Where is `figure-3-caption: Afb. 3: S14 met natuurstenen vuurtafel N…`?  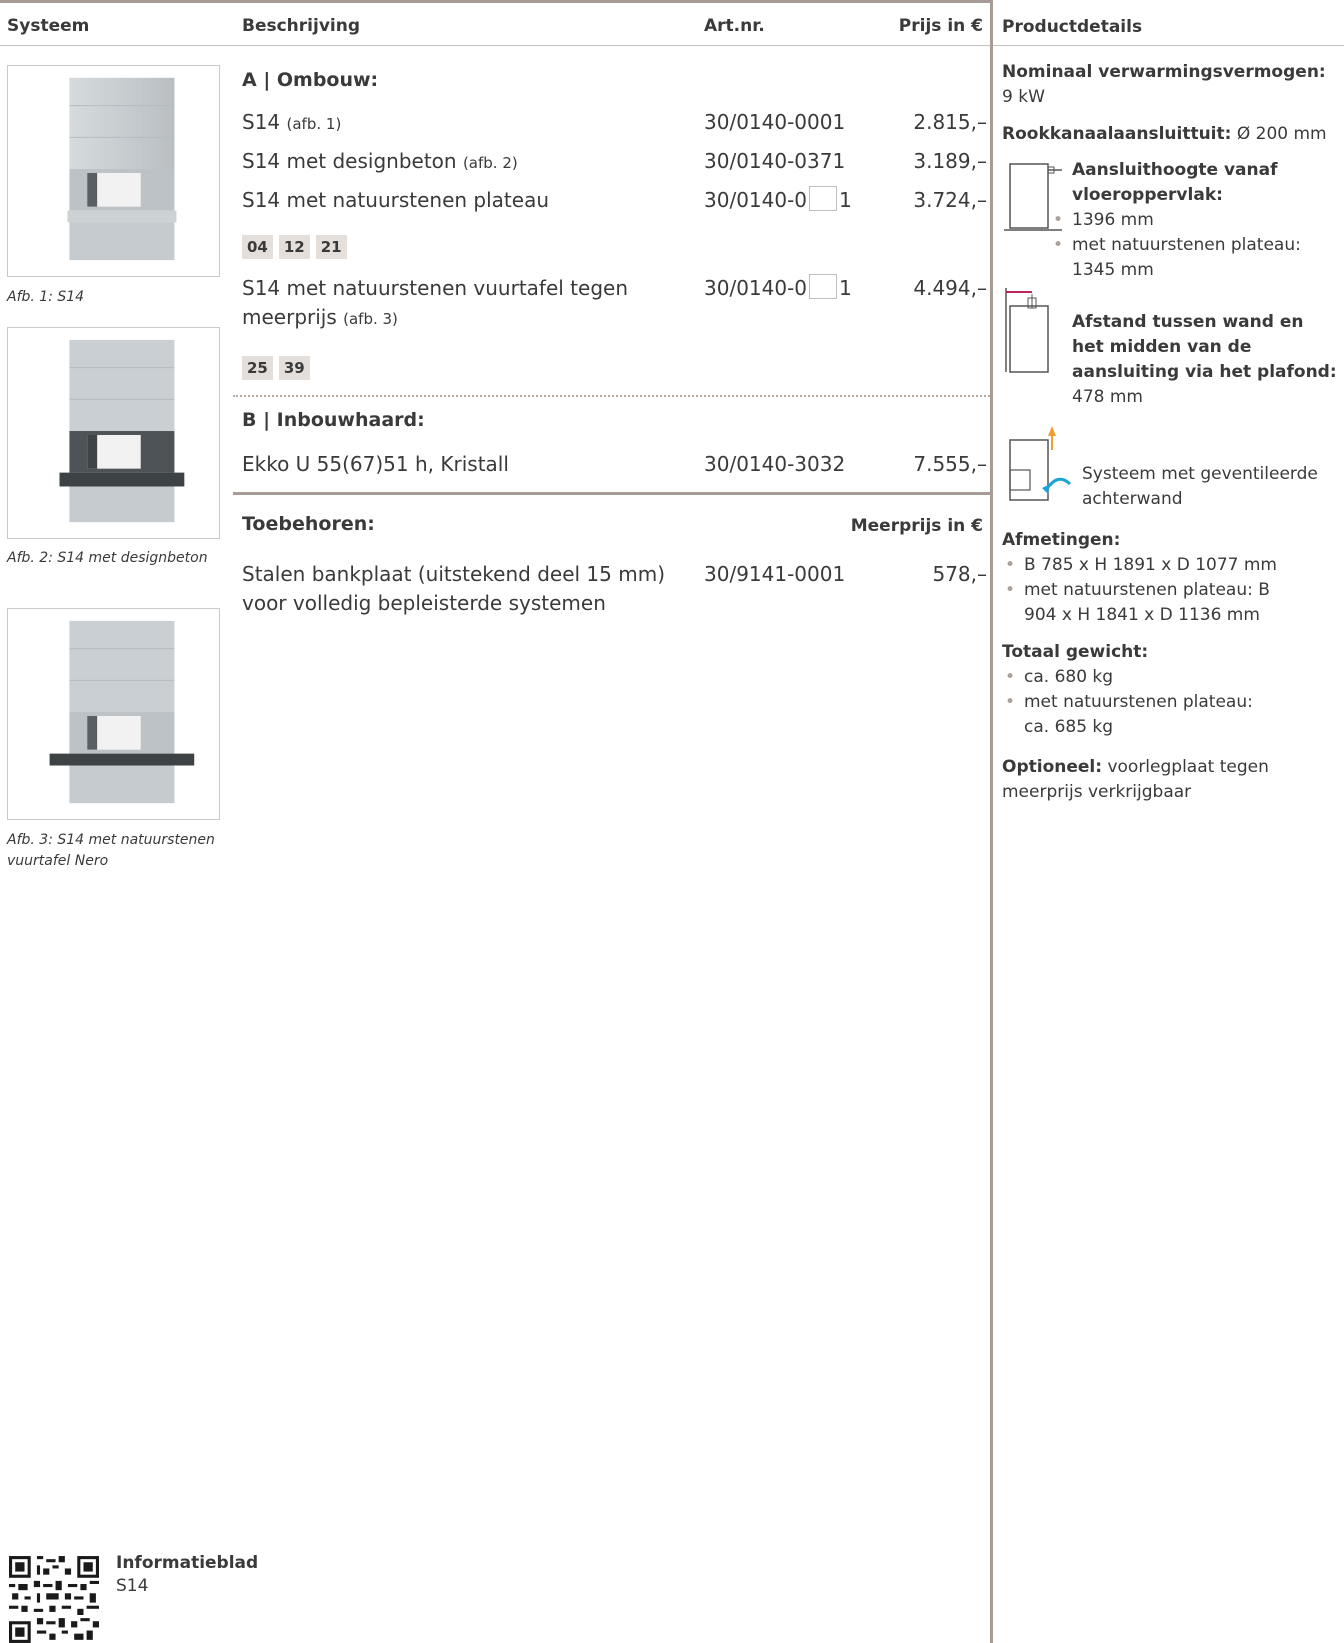
figure-3-caption: Afb. 3: S14 met natuurstenen vuurtafel N… is located at coordinates (111, 850).